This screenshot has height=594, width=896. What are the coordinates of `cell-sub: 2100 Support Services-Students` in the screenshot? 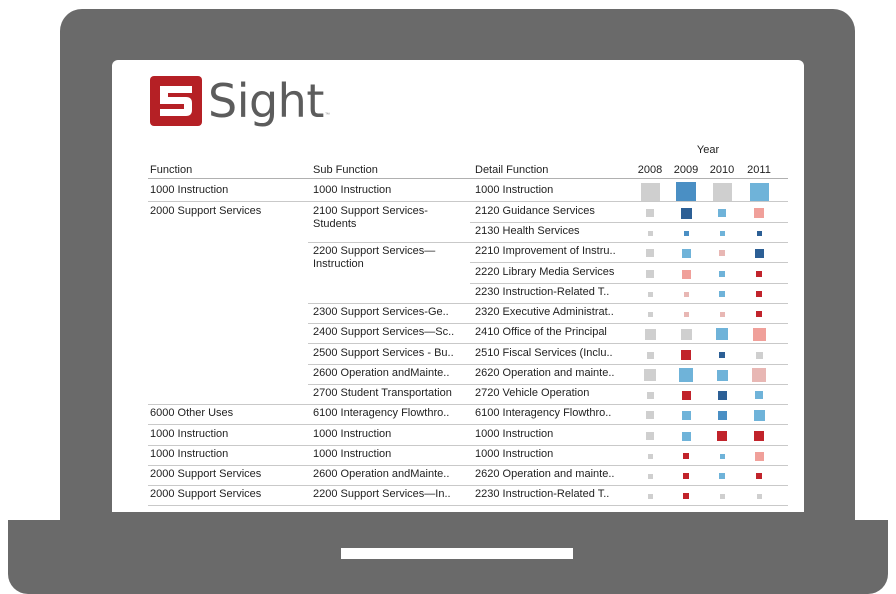 It's located at (388, 218).